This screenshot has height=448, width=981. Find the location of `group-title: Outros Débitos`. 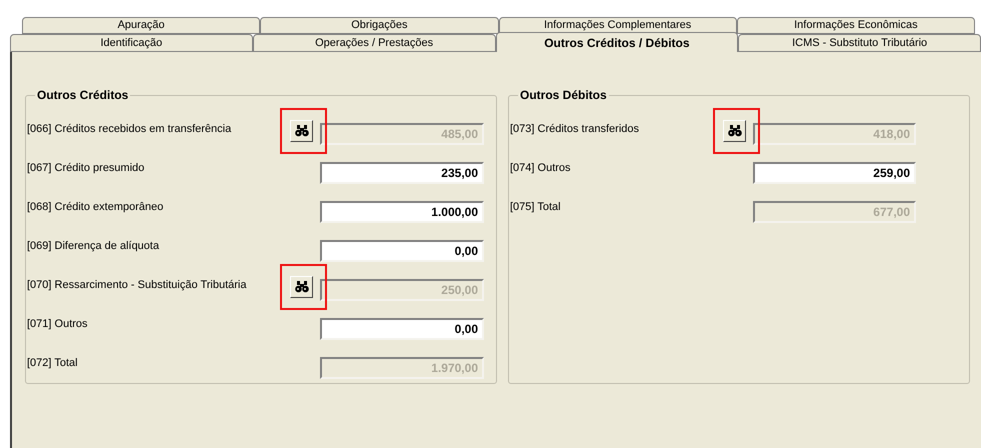

group-title: Outros Débitos is located at coordinates (563, 95).